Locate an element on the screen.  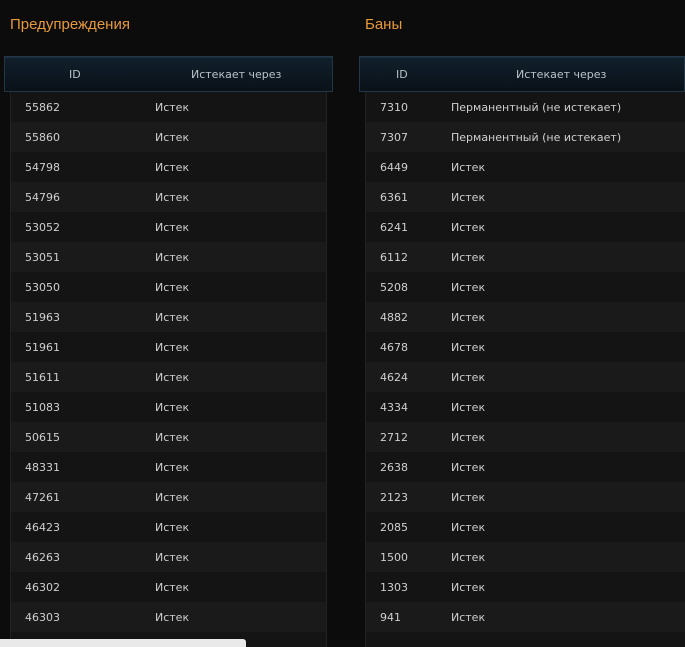
table-row: 55860 Истек is located at coordinates (168, 137).